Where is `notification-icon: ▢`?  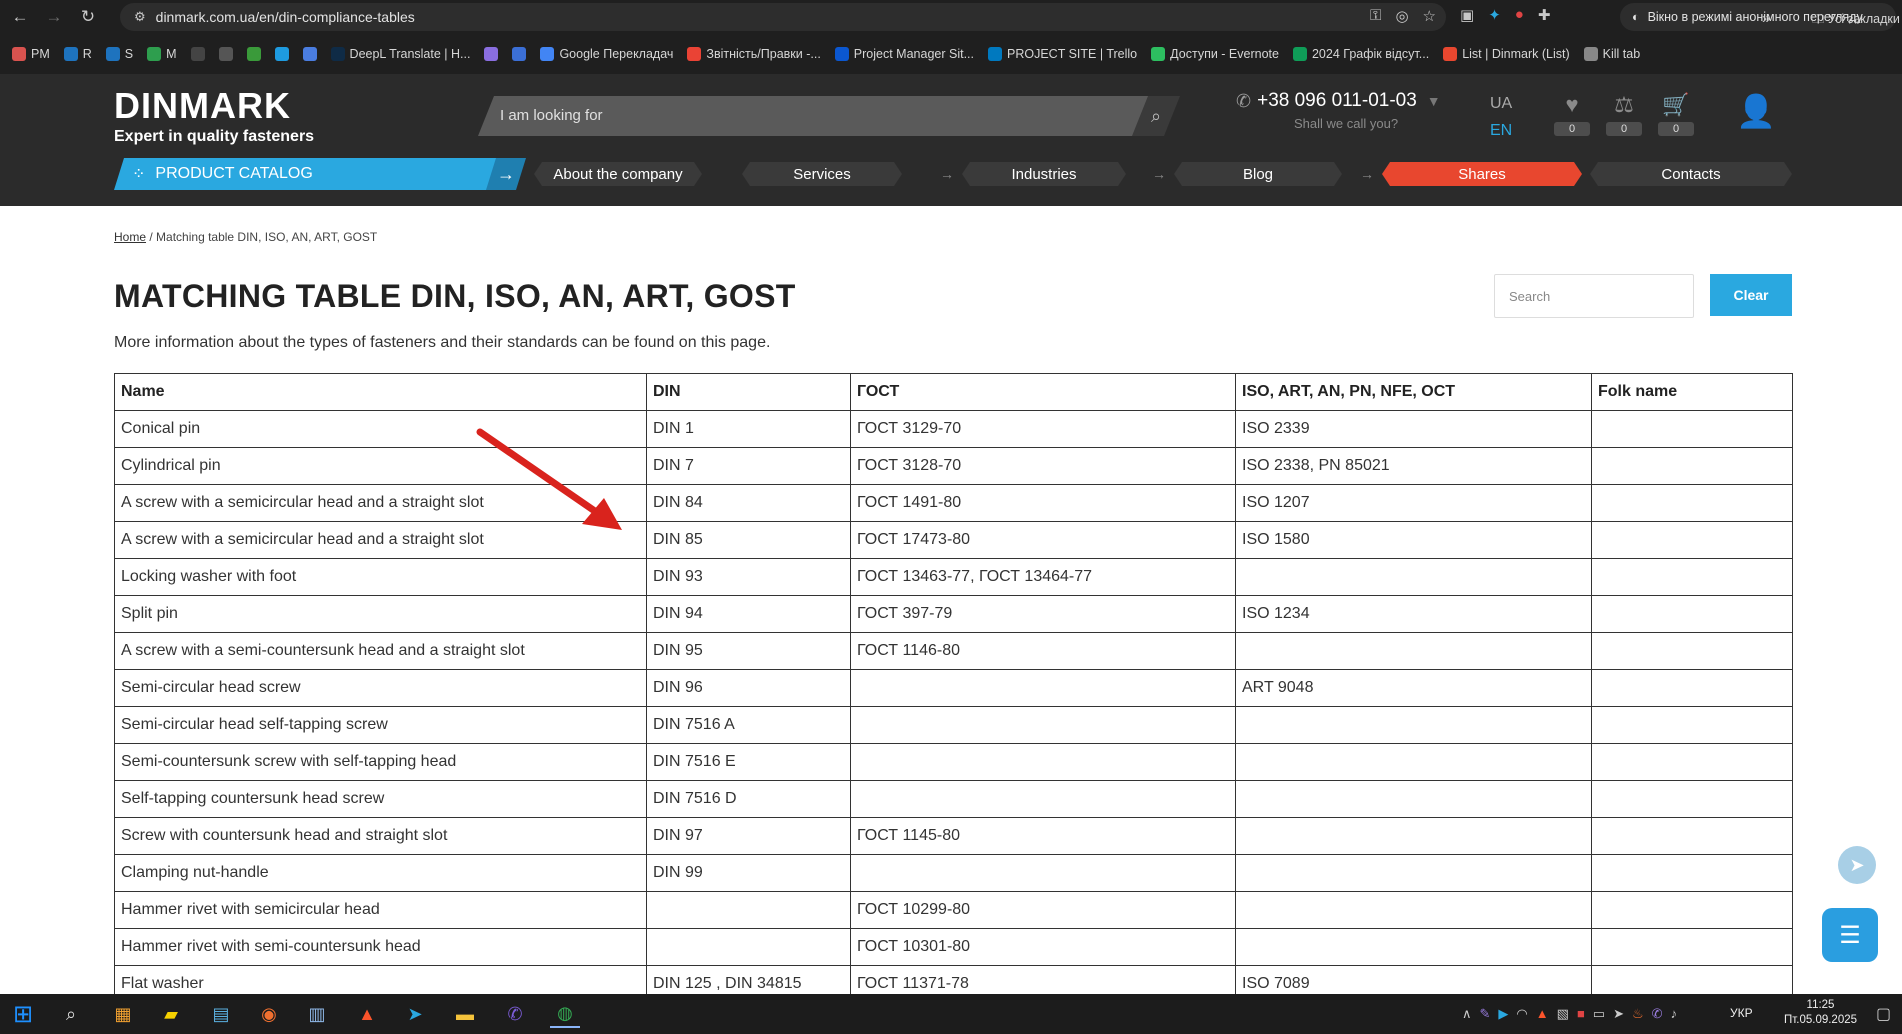 notification-icon: ▢ is located at coordinates (1883, 1014).